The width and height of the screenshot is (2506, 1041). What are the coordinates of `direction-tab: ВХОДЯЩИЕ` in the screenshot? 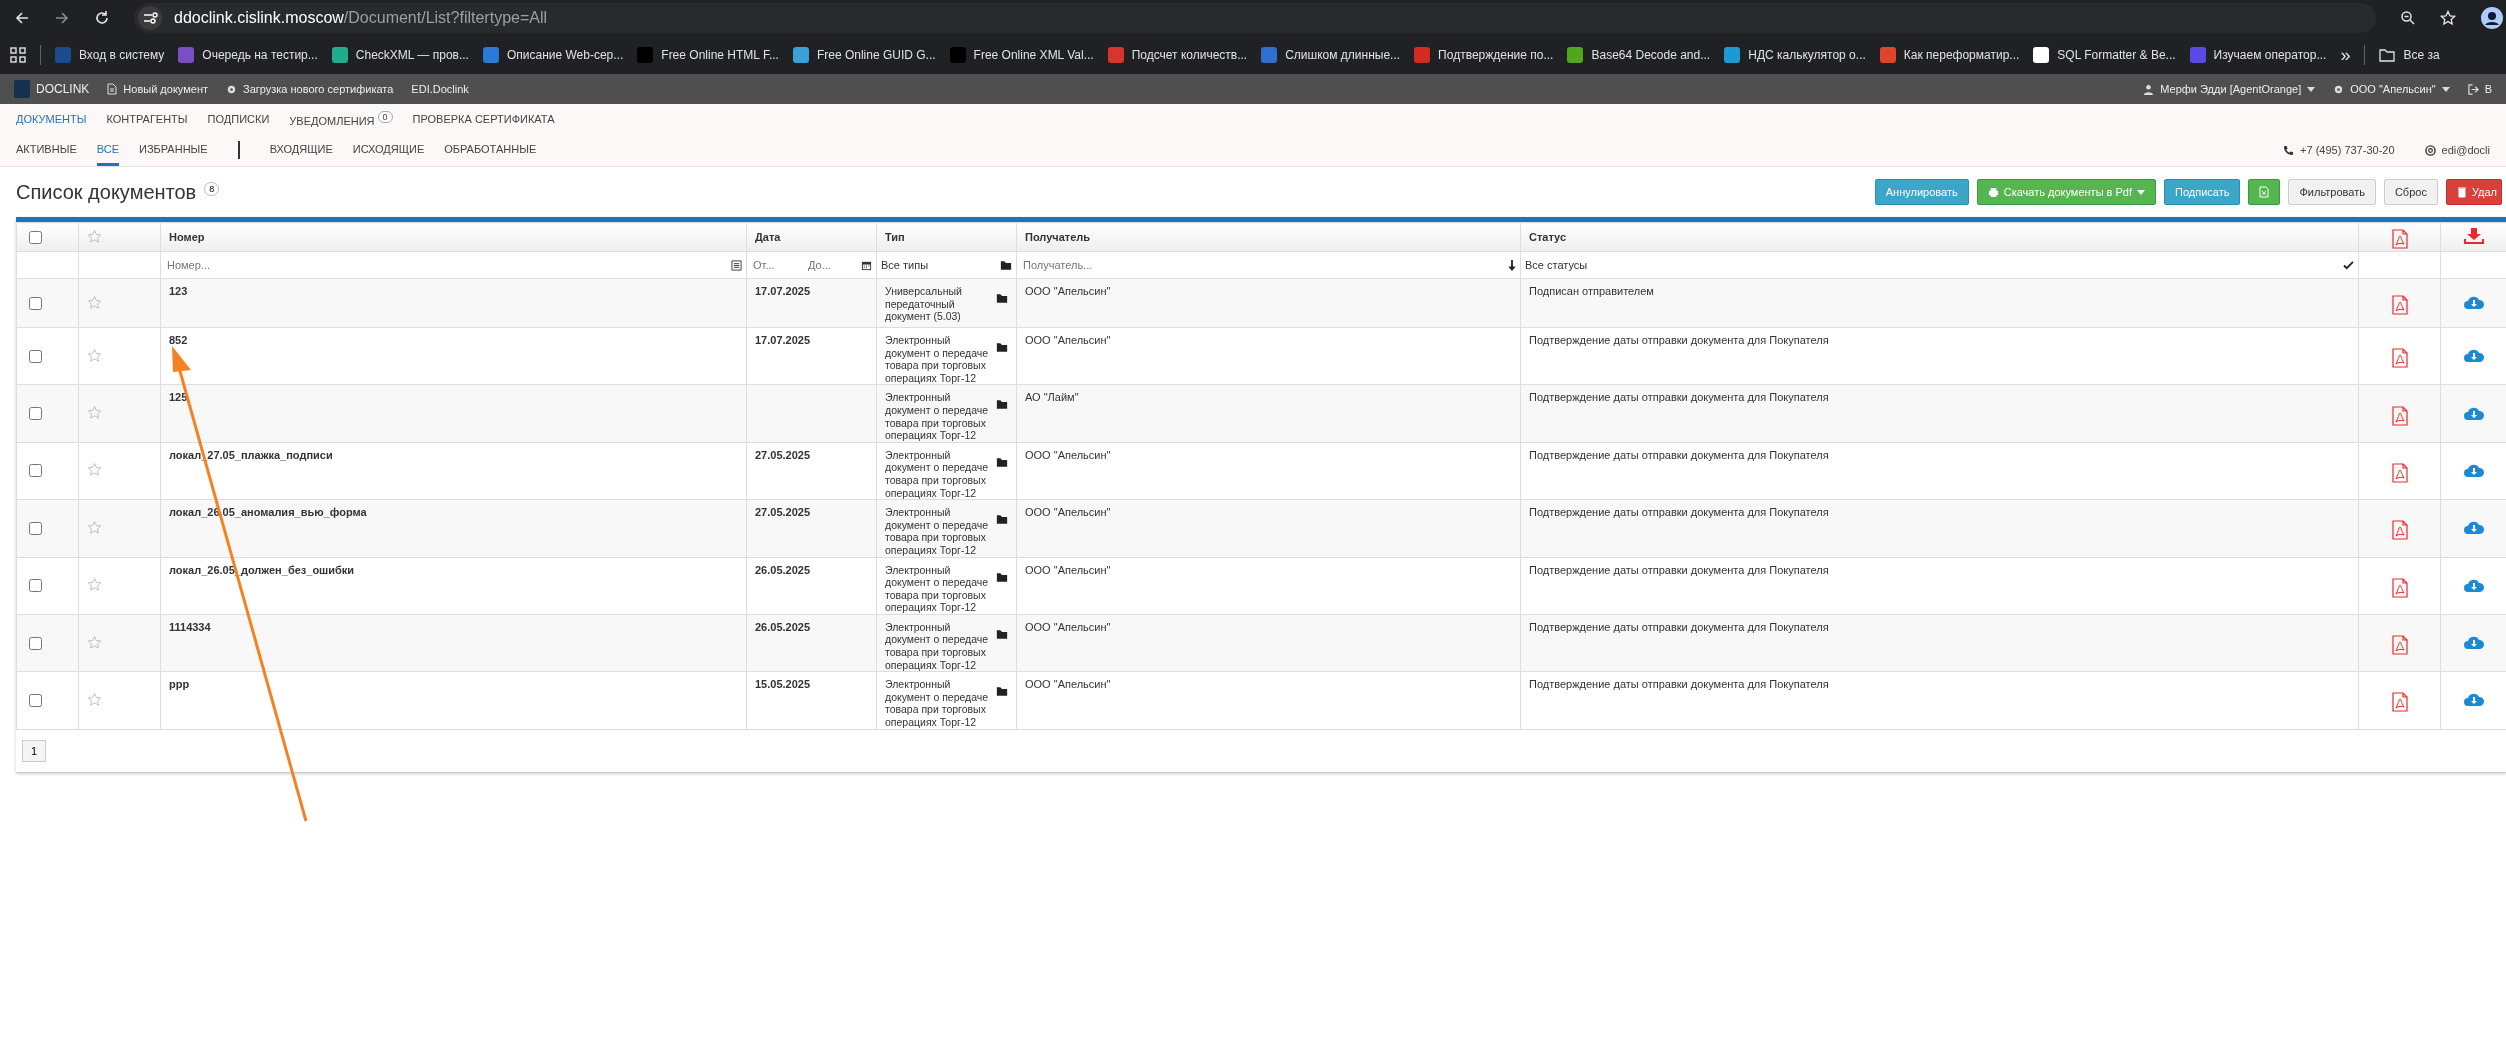 It's located at (301, 150).